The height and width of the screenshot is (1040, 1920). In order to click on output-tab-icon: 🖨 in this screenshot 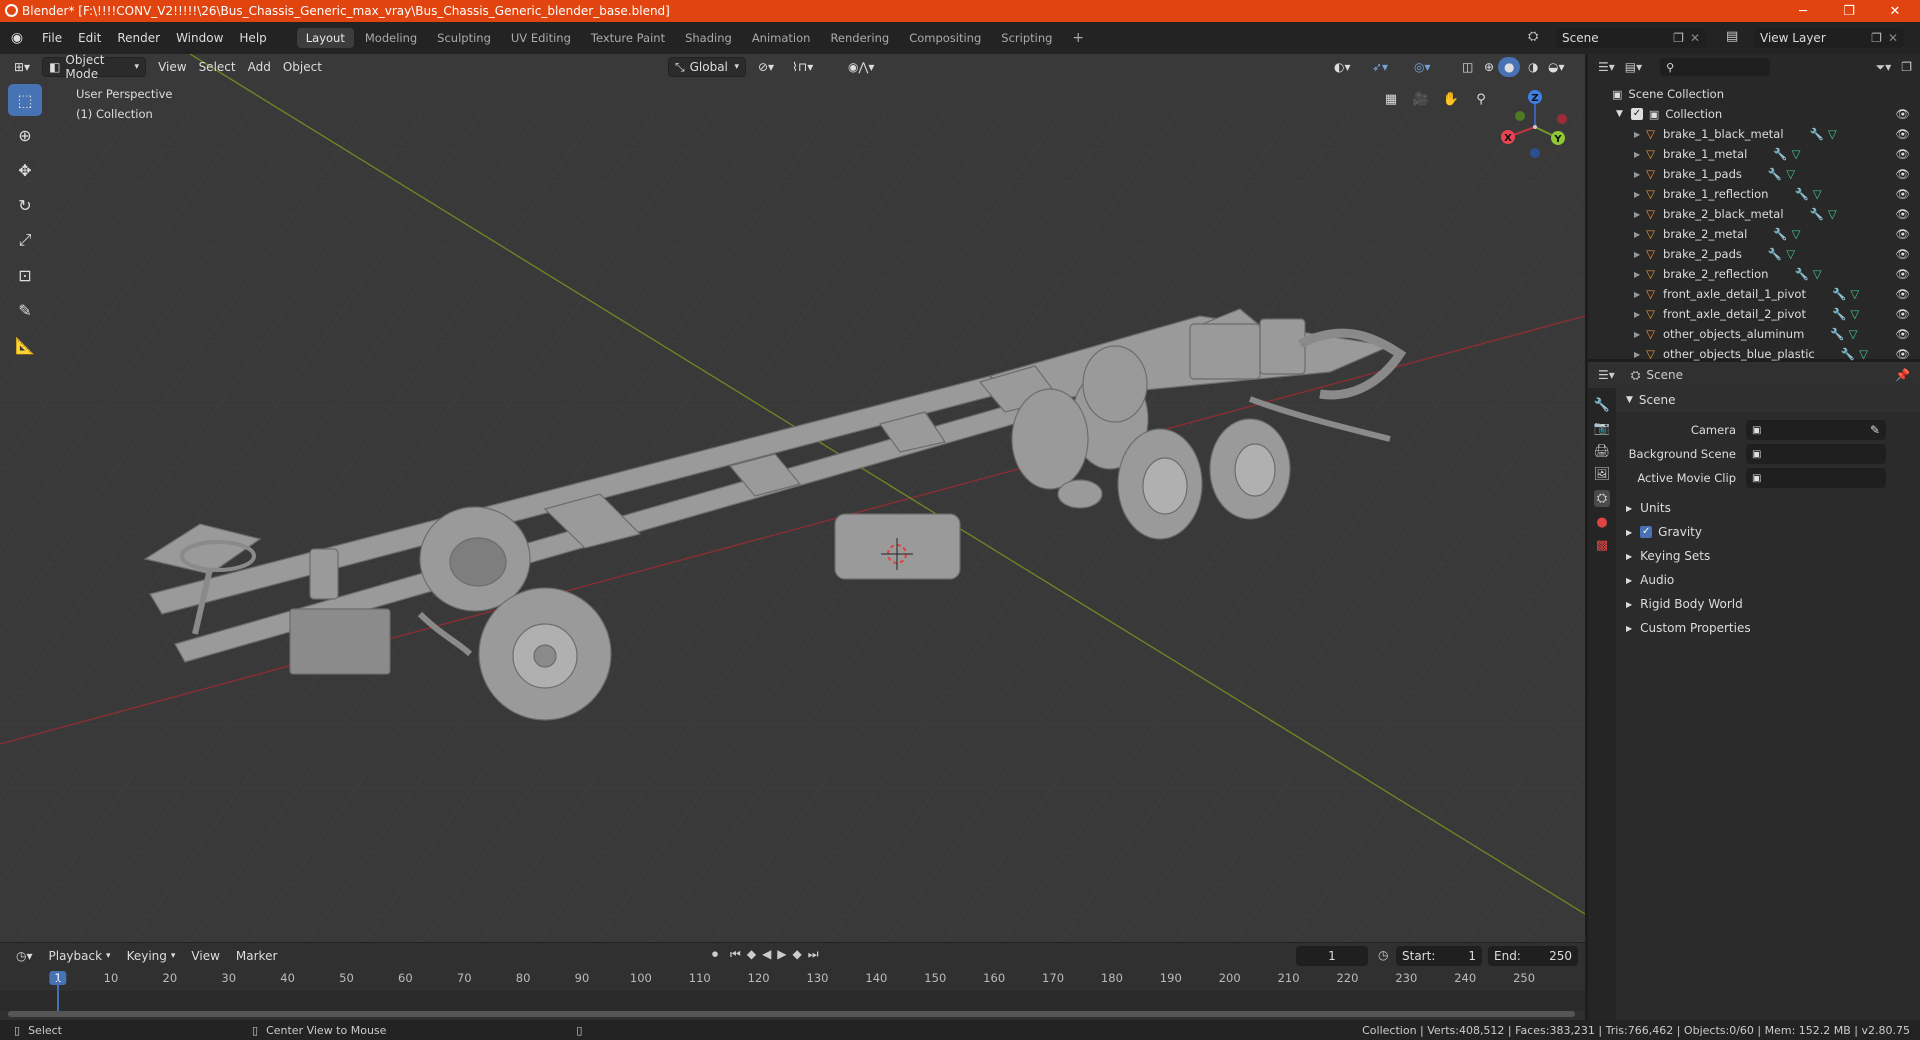, I will do `click(1602, 451)`.